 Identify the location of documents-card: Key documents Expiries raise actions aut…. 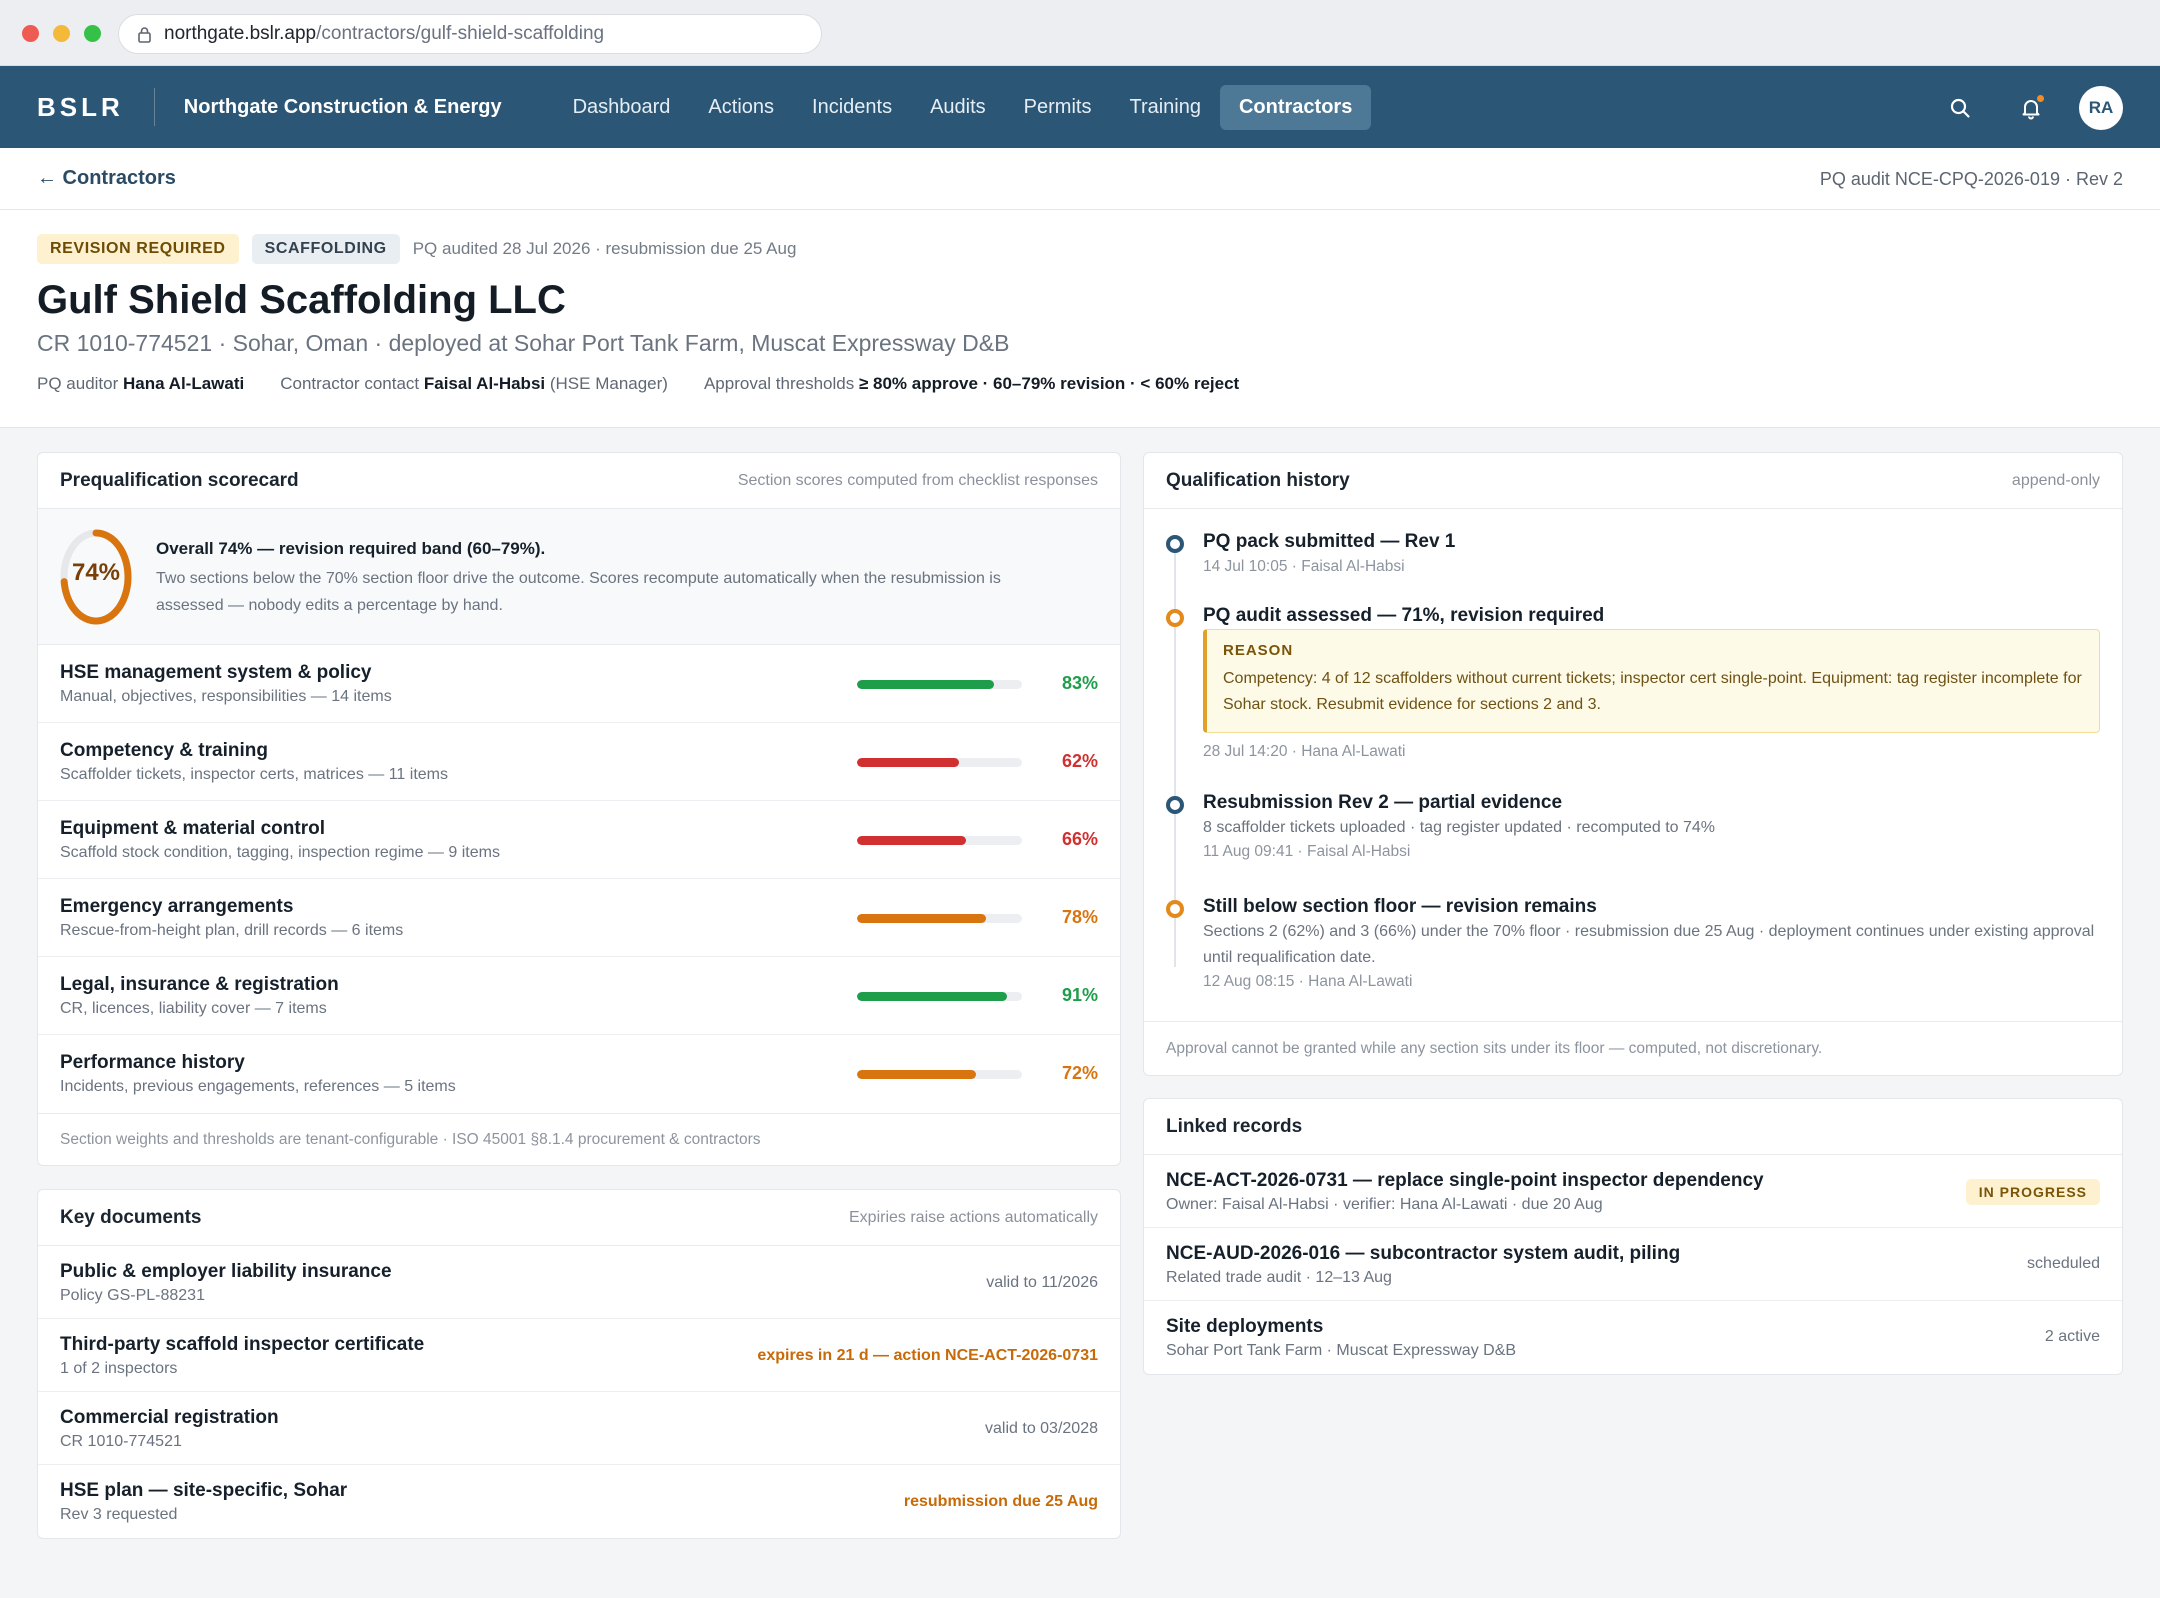
(579, 1364).